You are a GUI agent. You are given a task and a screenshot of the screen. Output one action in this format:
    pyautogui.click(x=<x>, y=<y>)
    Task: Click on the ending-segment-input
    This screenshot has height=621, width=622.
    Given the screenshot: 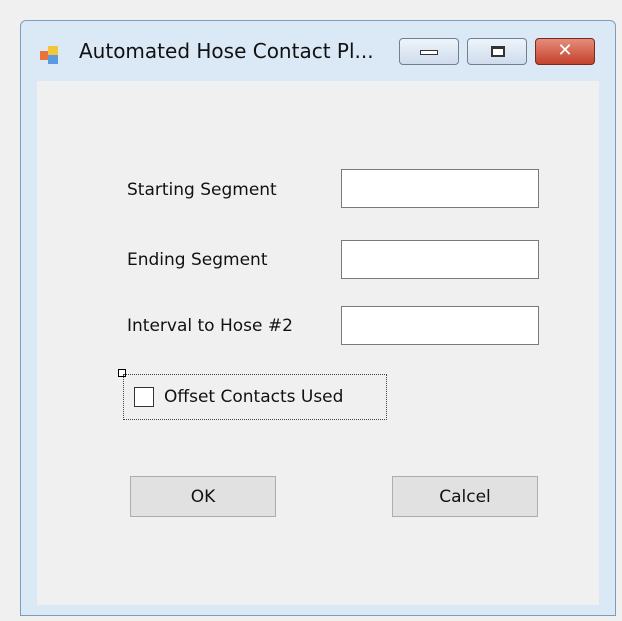 What is the action you would take?
    pyautogui.click(x=440, y=259)
    